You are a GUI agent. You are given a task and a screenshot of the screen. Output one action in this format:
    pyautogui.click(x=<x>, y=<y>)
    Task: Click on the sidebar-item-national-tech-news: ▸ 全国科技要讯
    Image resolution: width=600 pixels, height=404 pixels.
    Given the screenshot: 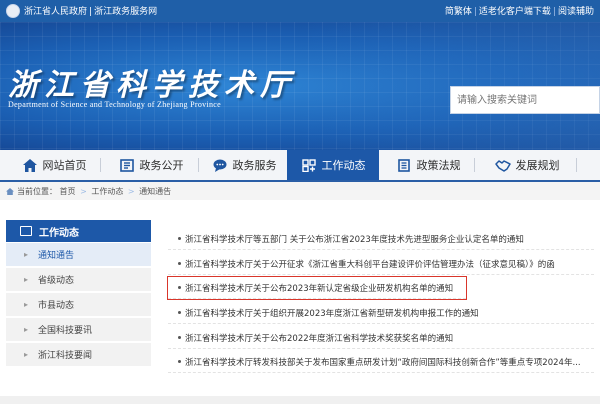 What is the action you would take?
    pyautogui.click(x=78, y=330)
    